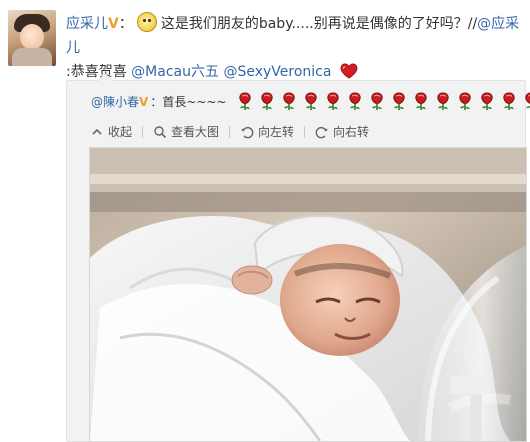  Describe the element at coordinates (247, 132) in the screenshot. I see `rotate-left-icon` at that location.